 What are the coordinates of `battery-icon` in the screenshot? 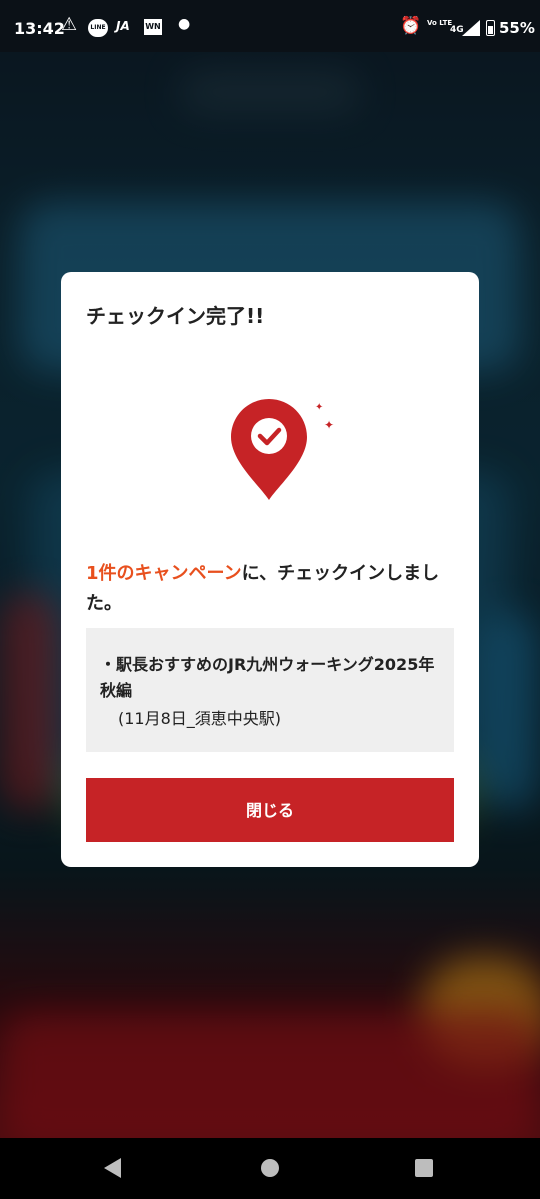 It's located at (490, 28).